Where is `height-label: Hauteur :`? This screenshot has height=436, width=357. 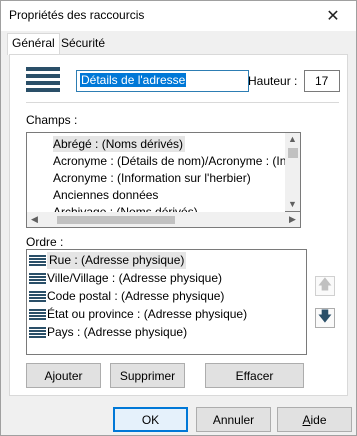
height-label: Hauteur : is located at coordinates (273, 81).